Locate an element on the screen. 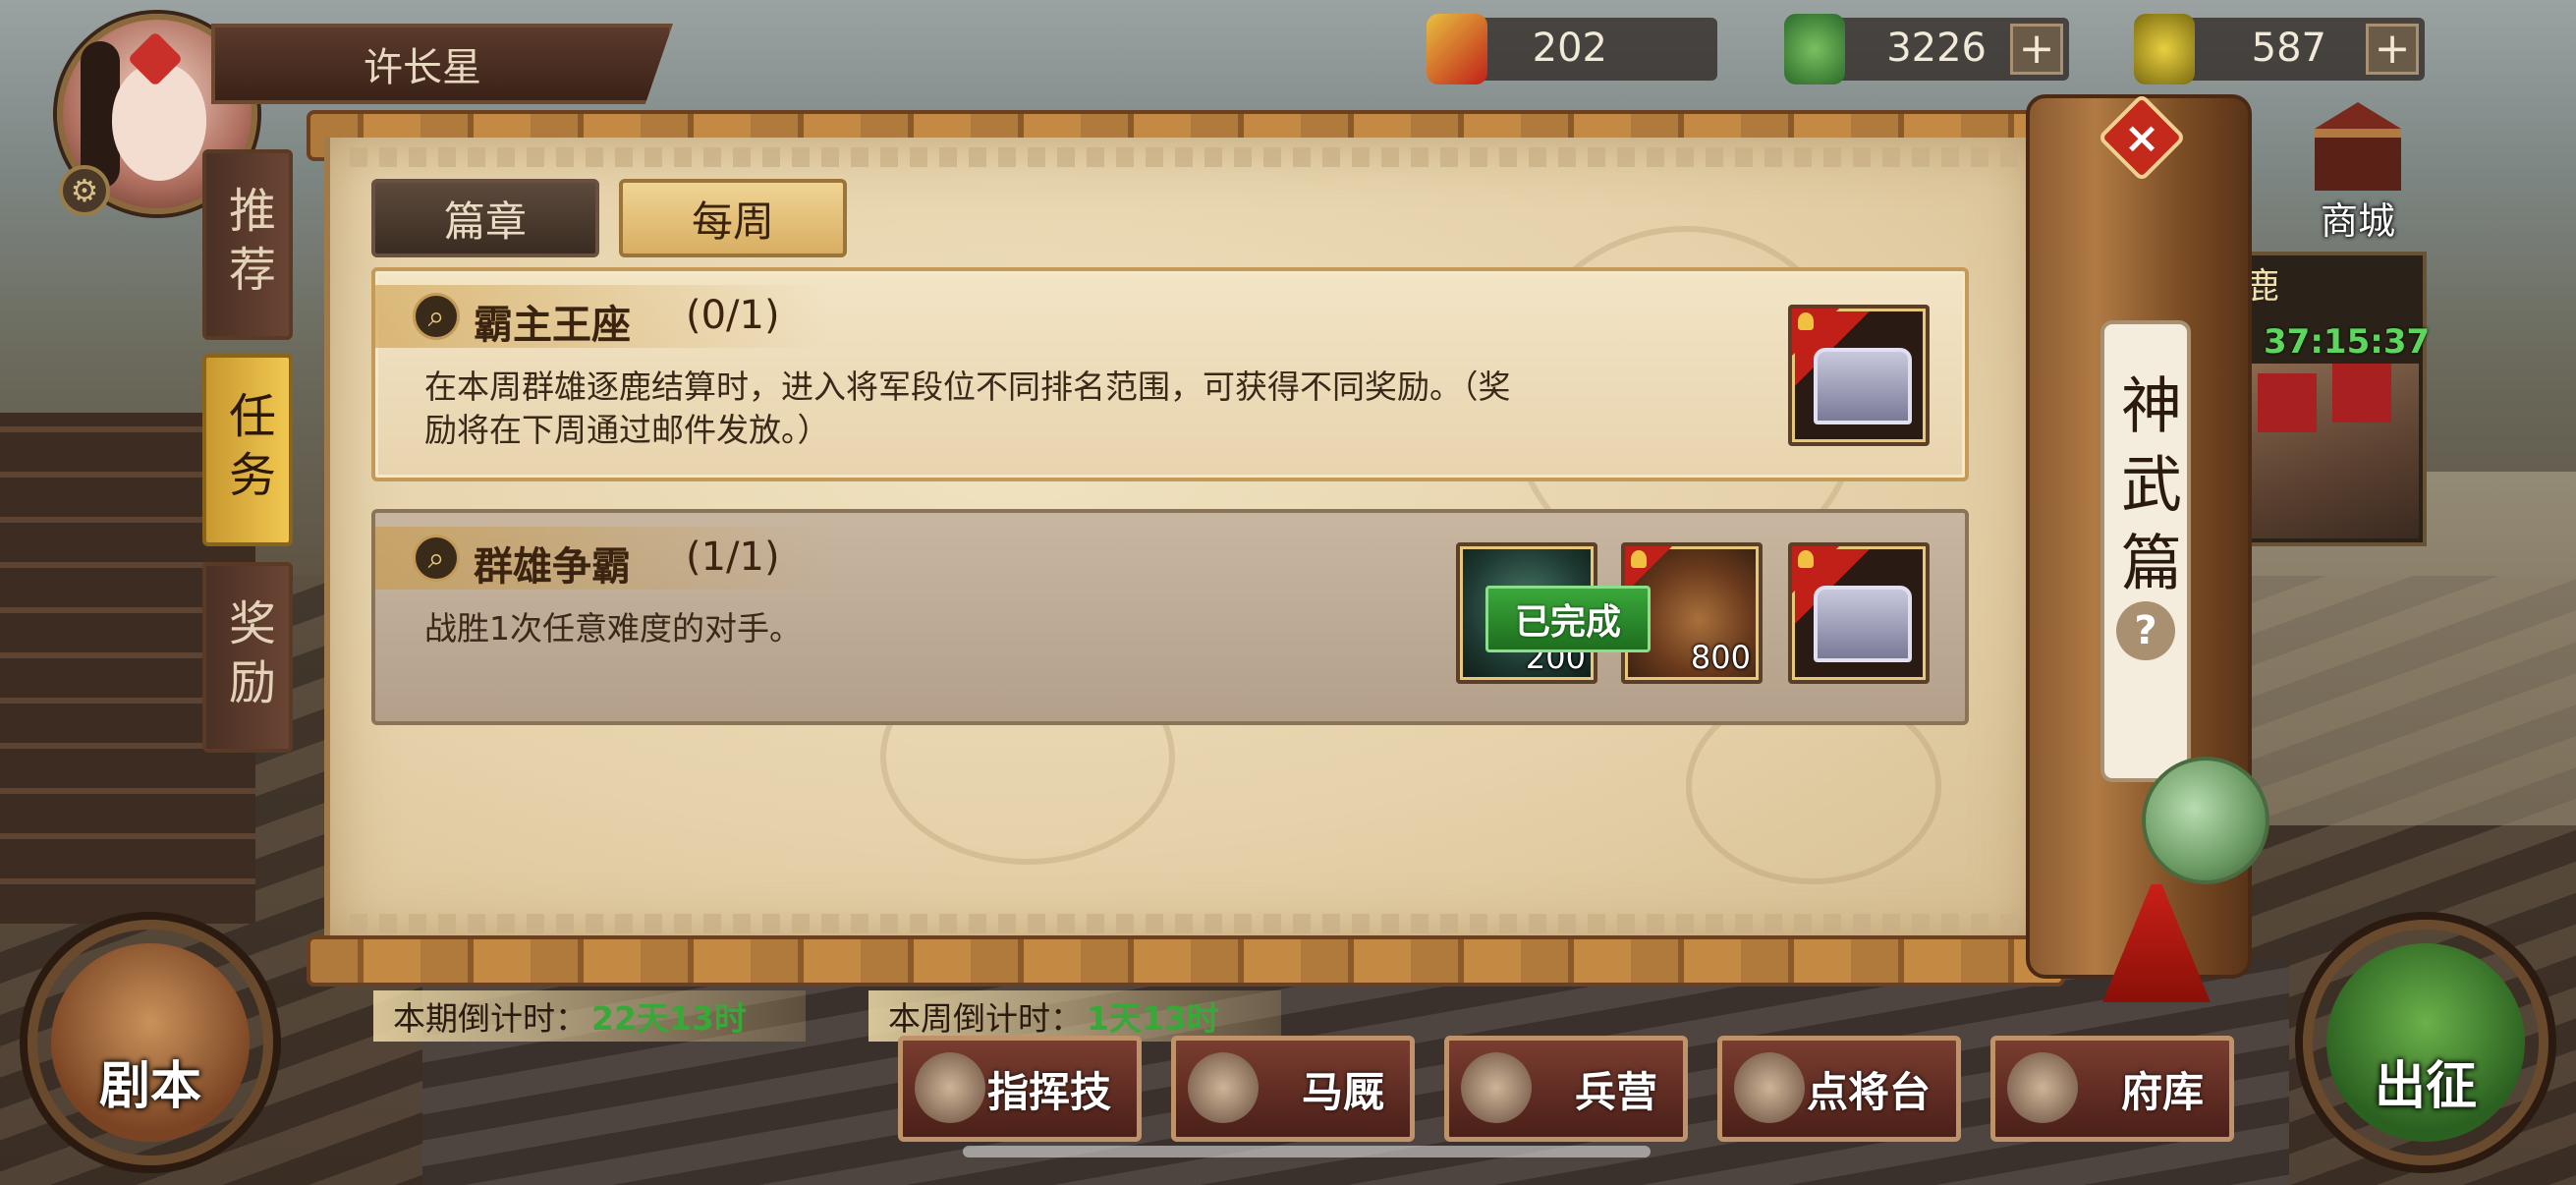 The image size is (2576, 1185). close-icon: × is located at coordinates (2141, 137).